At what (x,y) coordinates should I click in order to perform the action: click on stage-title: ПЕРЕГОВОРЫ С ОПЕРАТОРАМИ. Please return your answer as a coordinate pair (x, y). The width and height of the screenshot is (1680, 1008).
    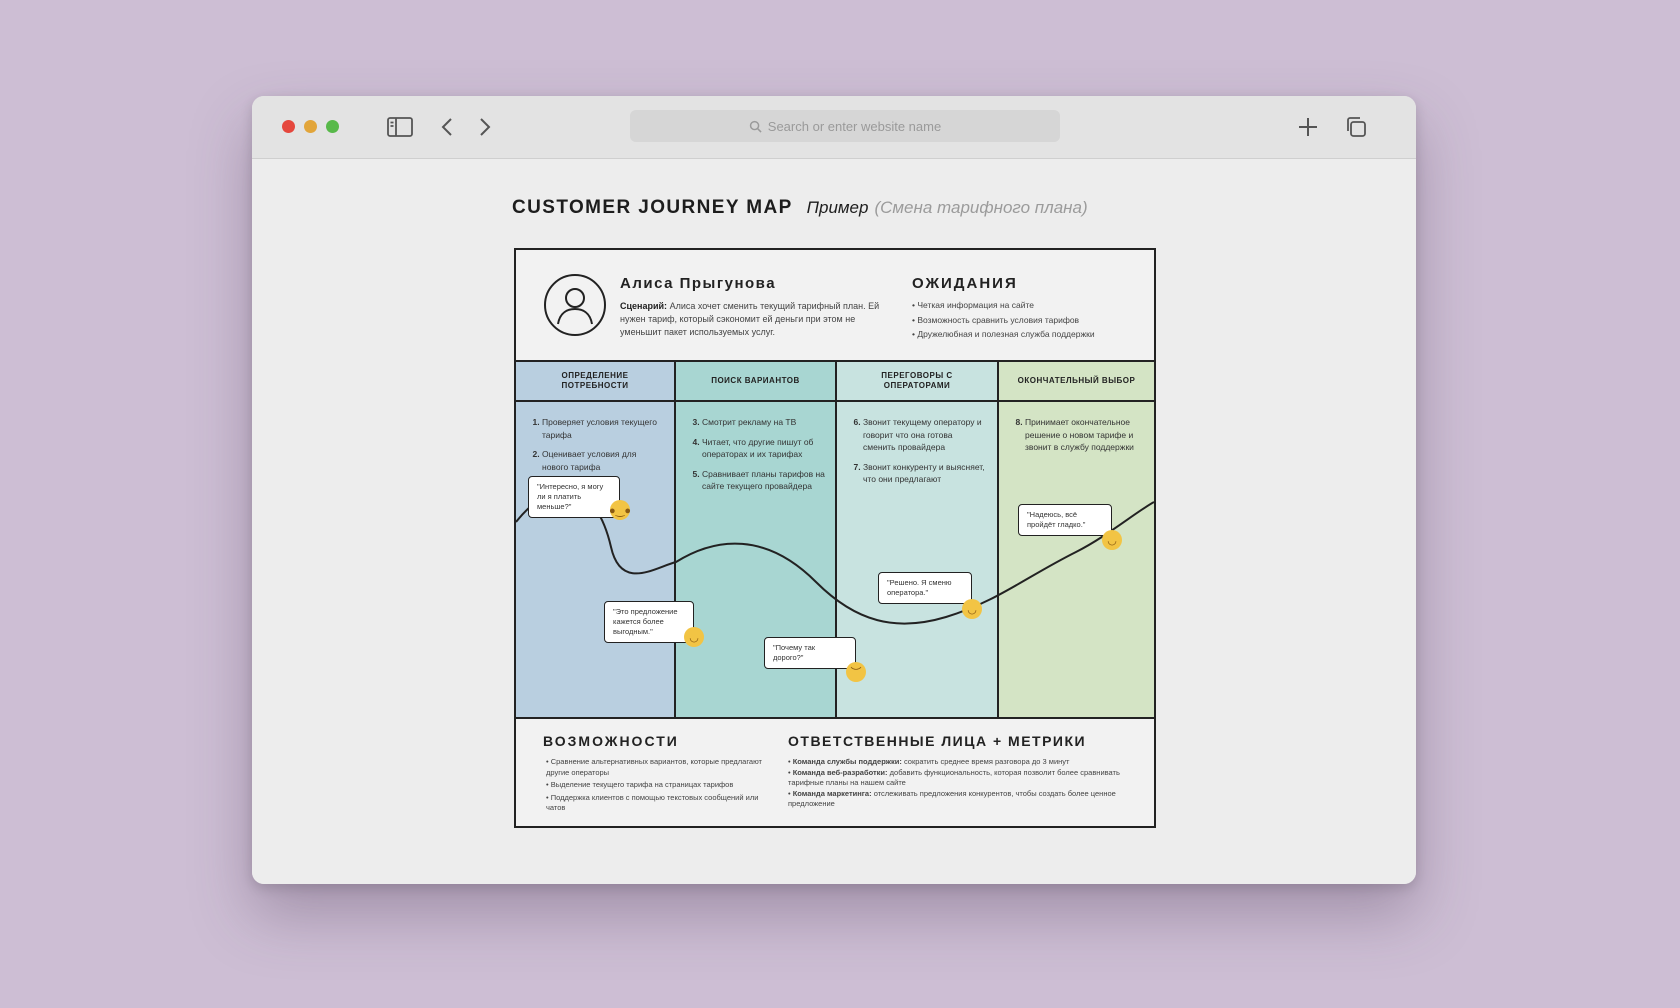
    Looking at the image, I should click on (917, 382).